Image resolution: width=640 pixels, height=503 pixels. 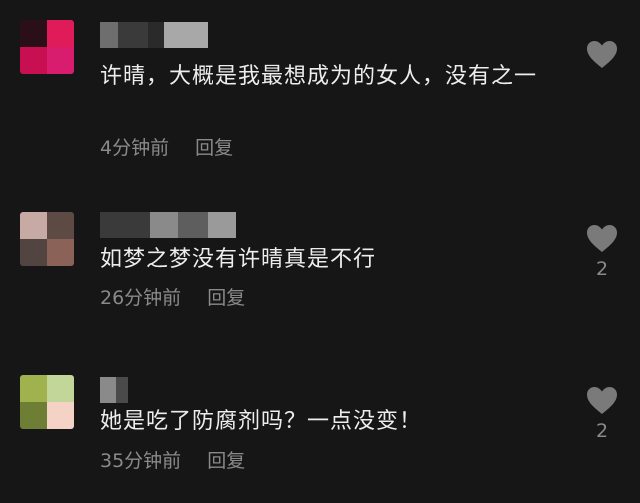 I want to click on comment-time: 4分钟前, so click(x=135, y=148).